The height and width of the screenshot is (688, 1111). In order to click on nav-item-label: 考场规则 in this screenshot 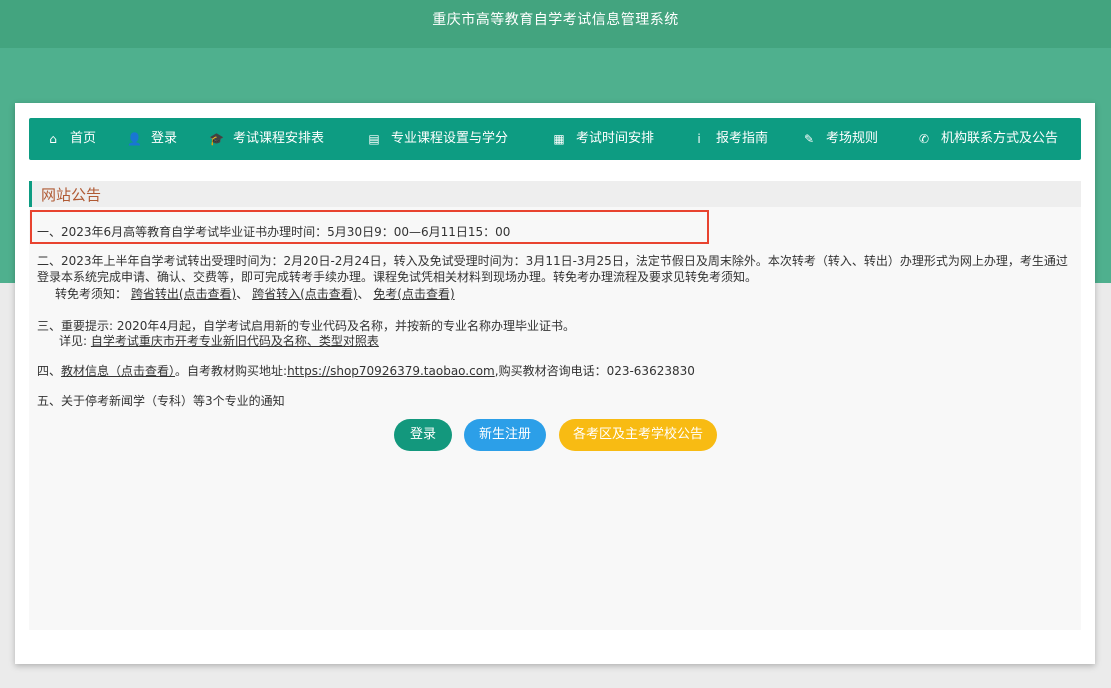, I will do `click(852, 138)`.